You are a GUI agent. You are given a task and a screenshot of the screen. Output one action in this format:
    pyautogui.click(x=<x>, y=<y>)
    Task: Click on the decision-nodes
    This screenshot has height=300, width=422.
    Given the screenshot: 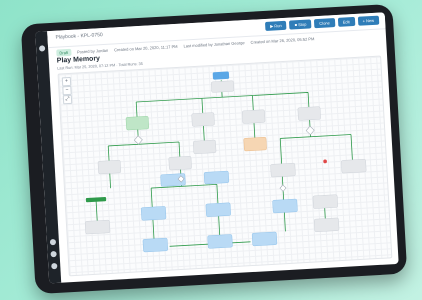 What is the action you would take?
    pyautogui.click(x=224, y=158)
    